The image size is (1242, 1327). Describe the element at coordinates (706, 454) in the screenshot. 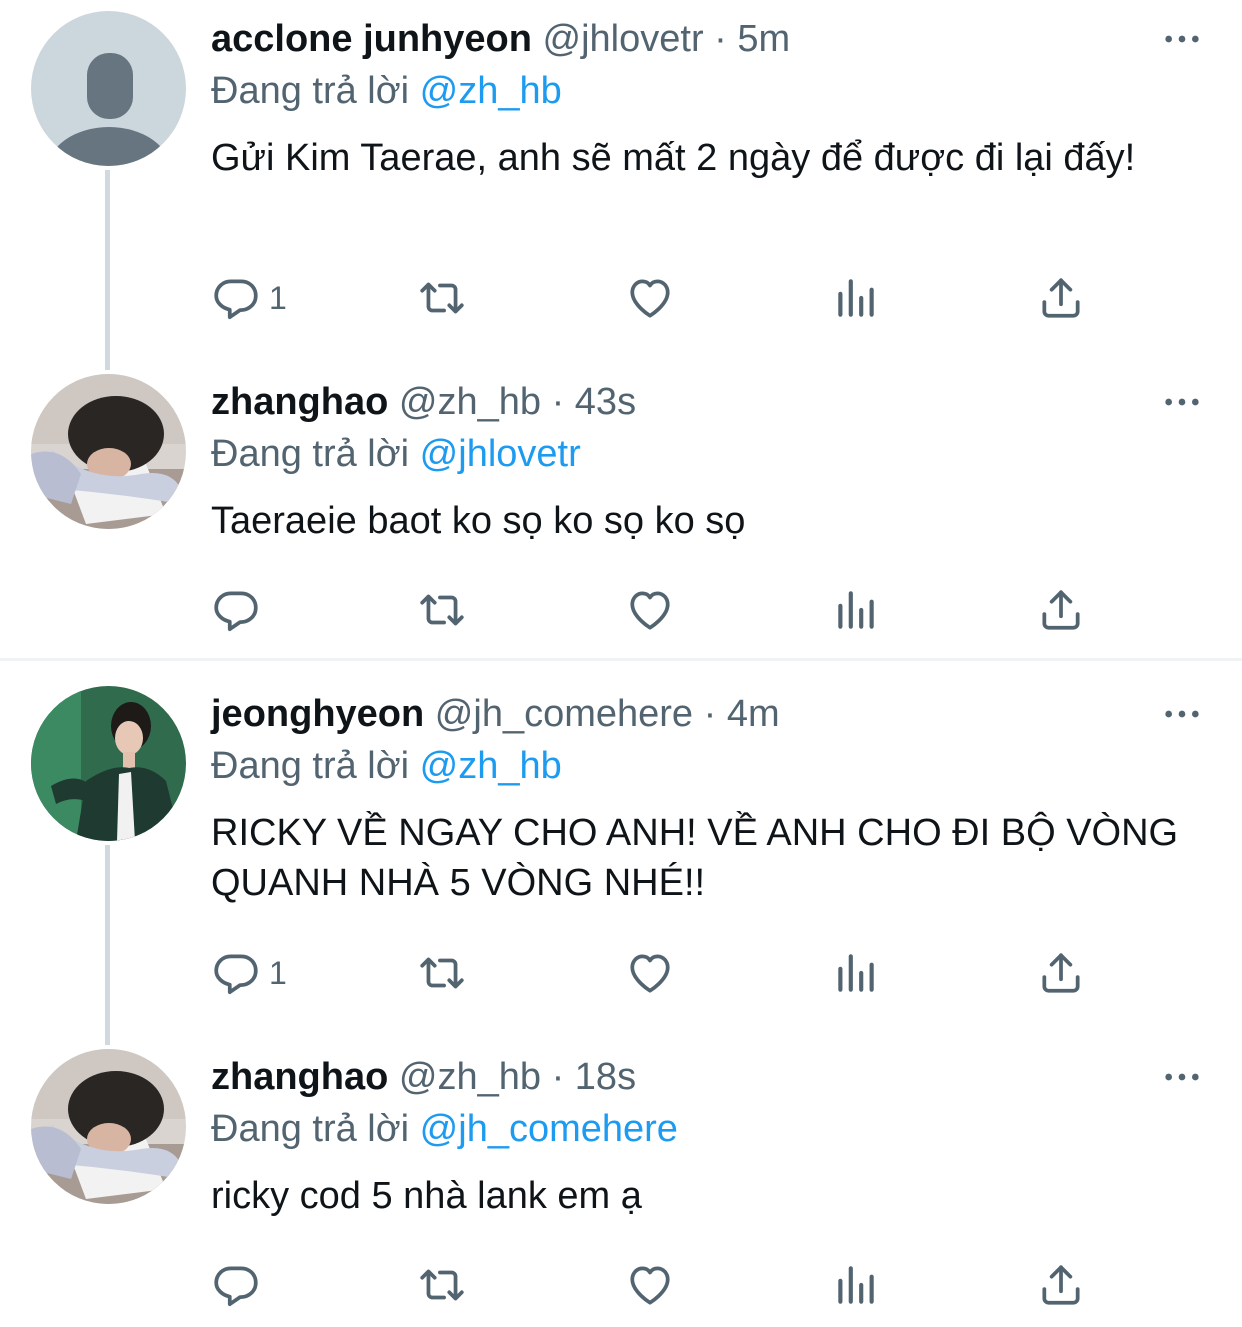

I see `replying-to: Đang trả lời @jhlovetr` at that location.